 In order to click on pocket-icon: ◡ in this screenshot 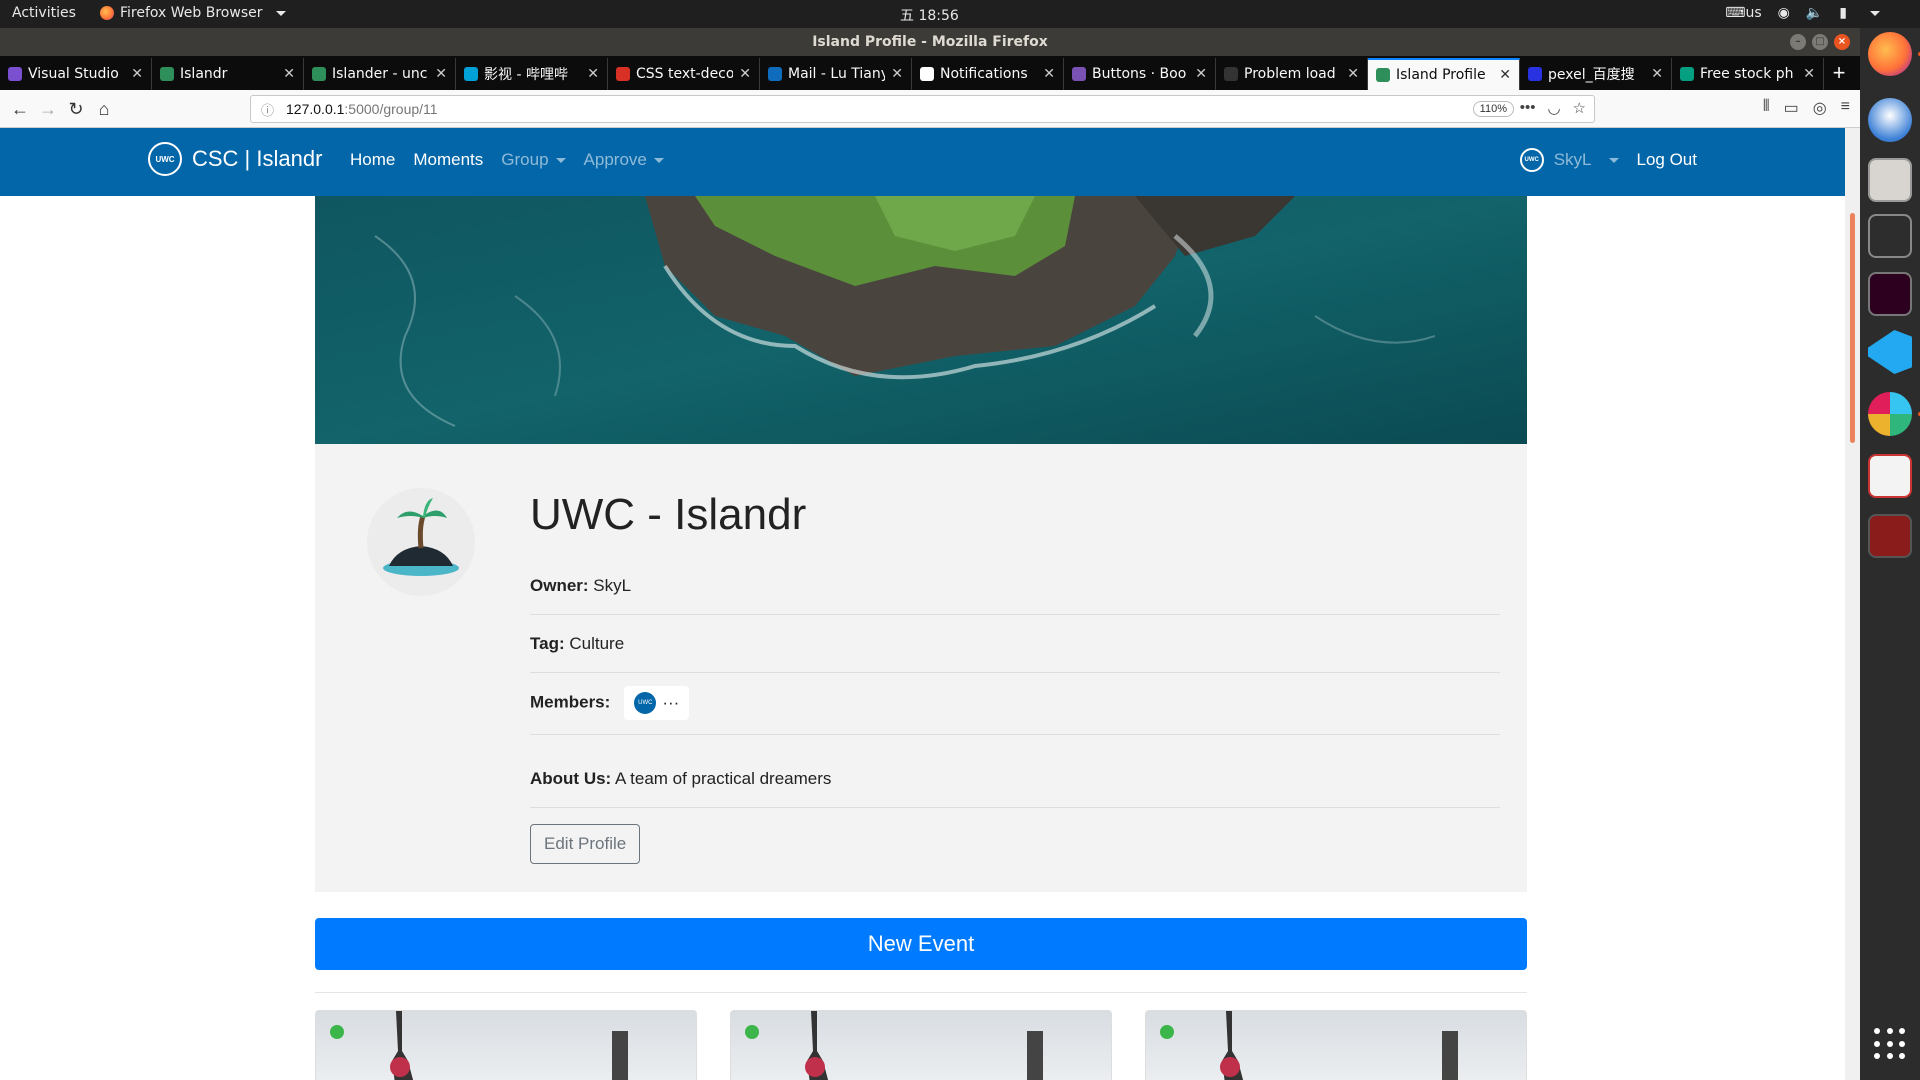, I will do `click(1553, 108)`.